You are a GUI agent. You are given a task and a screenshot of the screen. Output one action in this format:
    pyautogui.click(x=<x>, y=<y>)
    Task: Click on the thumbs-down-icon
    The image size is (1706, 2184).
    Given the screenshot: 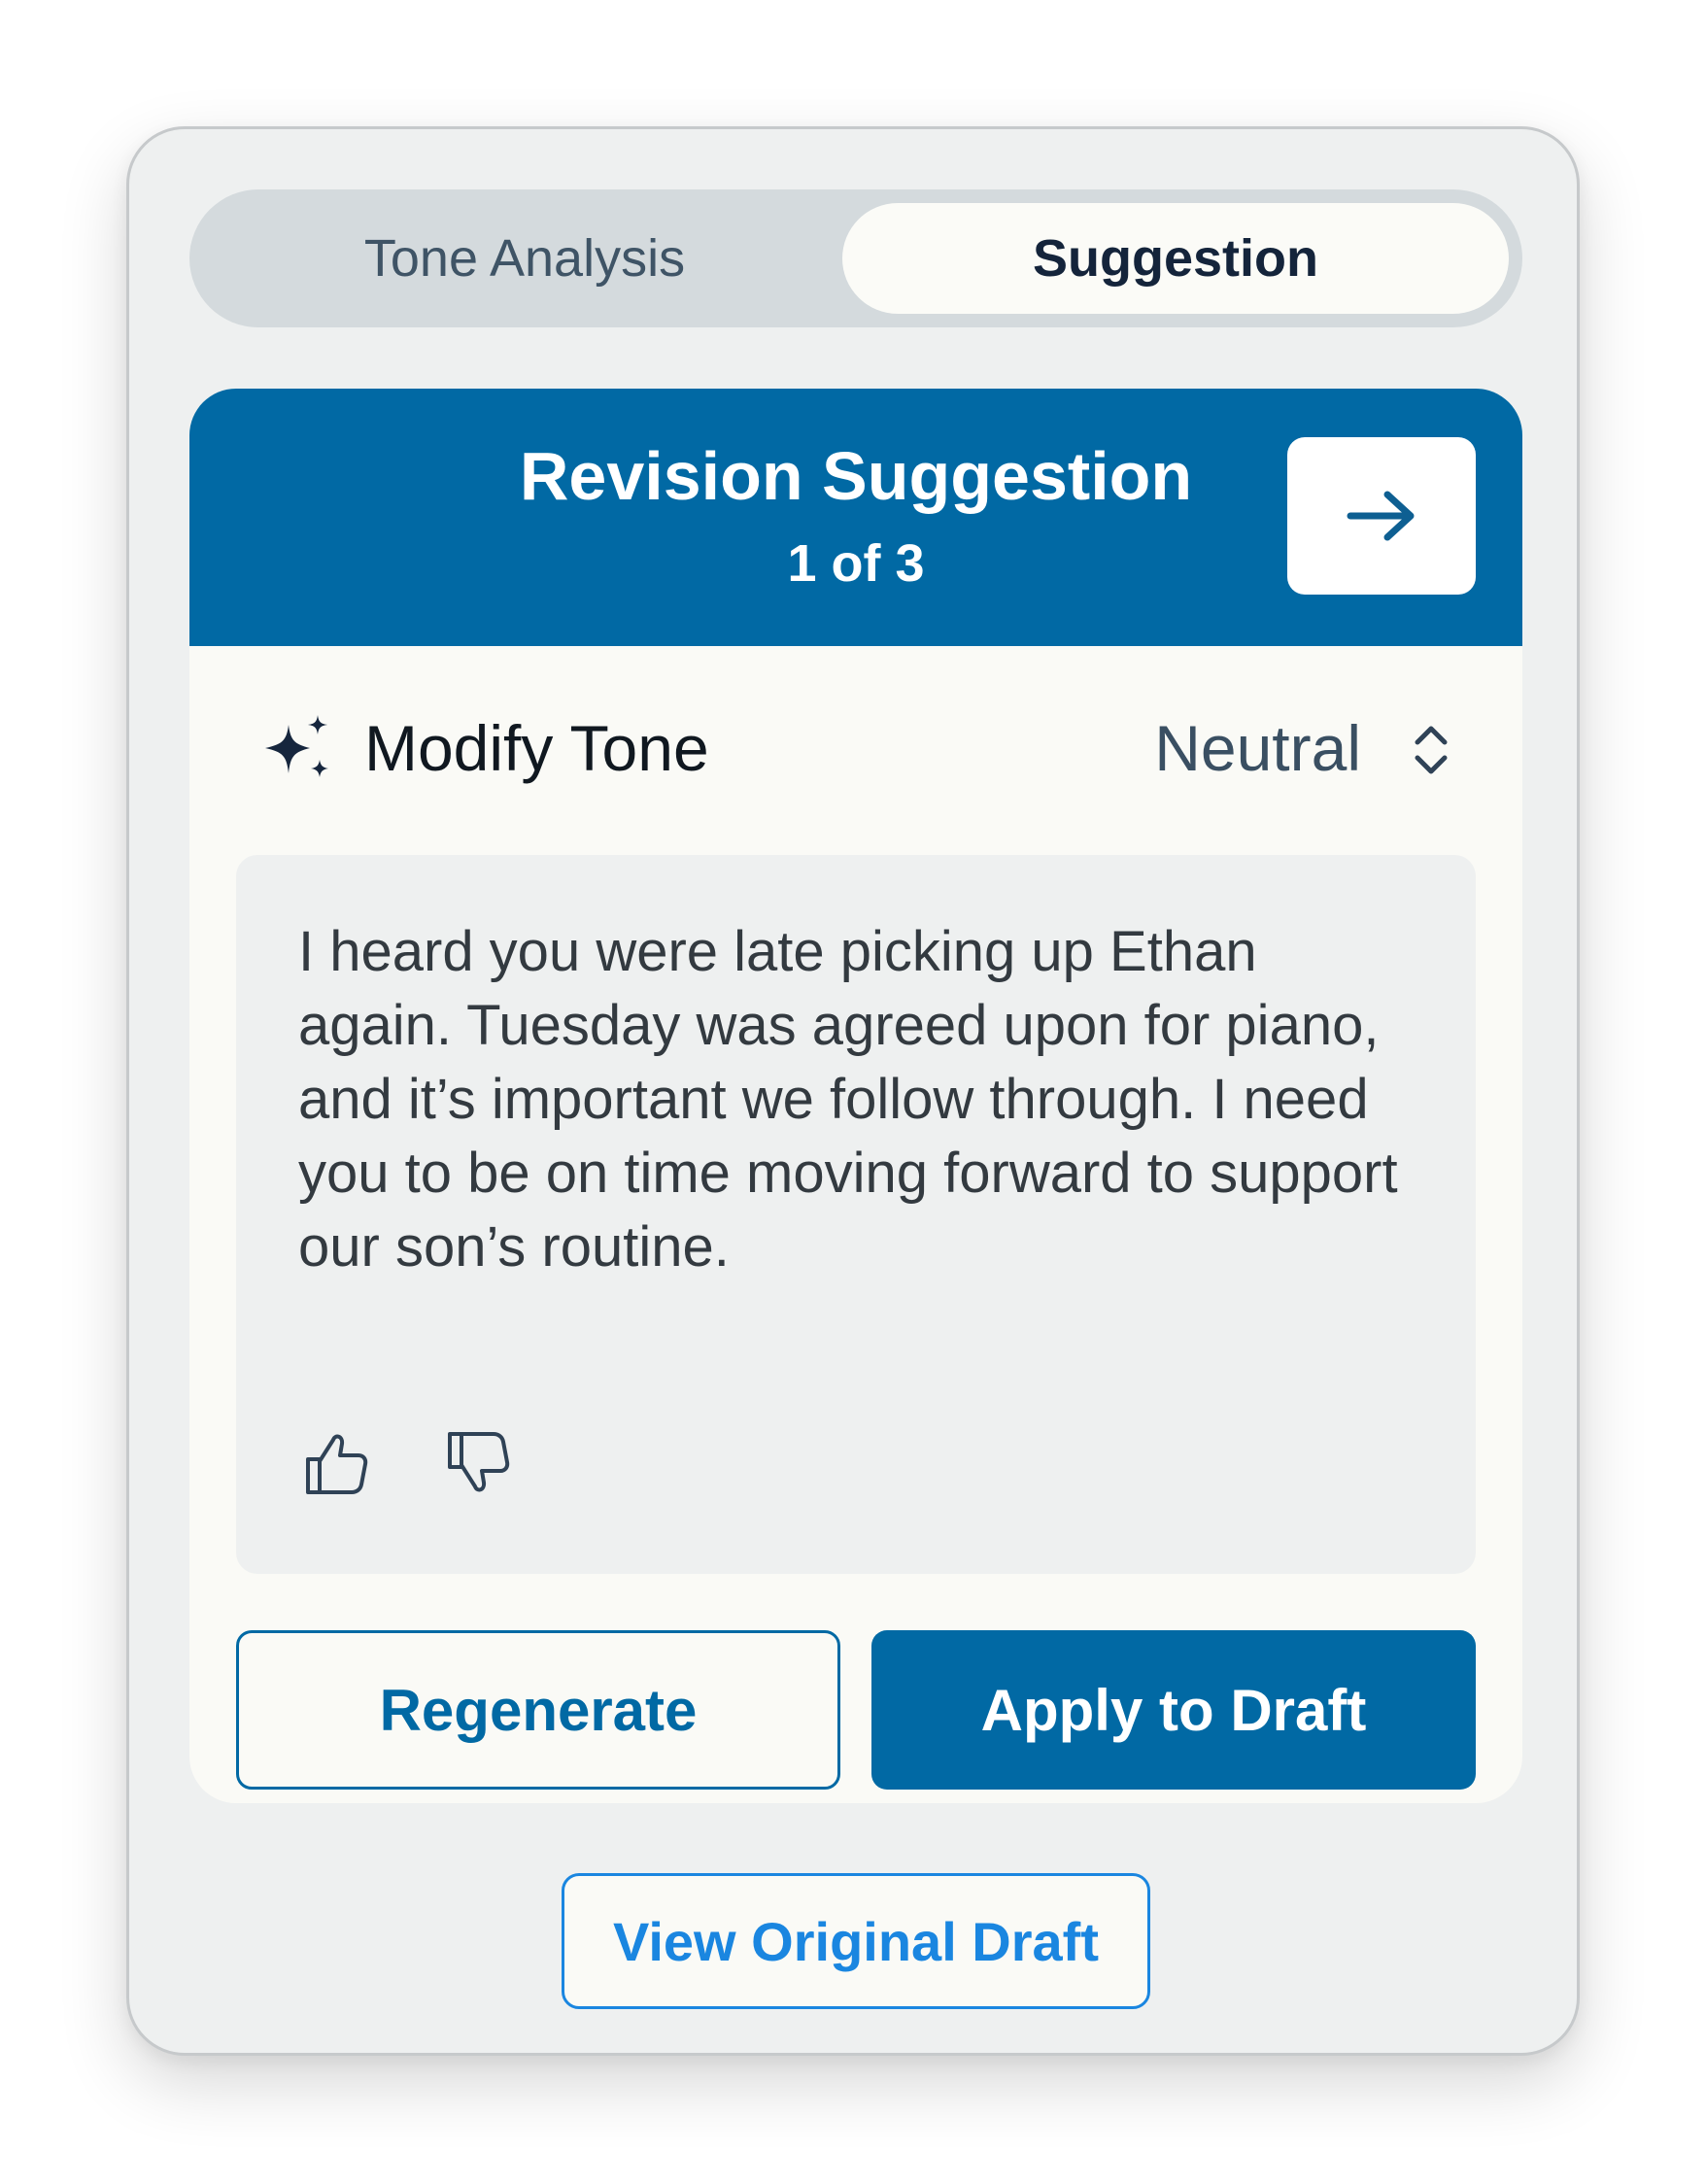 What is the action you would take?
    pyautogui.click(x=477, y=1463)
    